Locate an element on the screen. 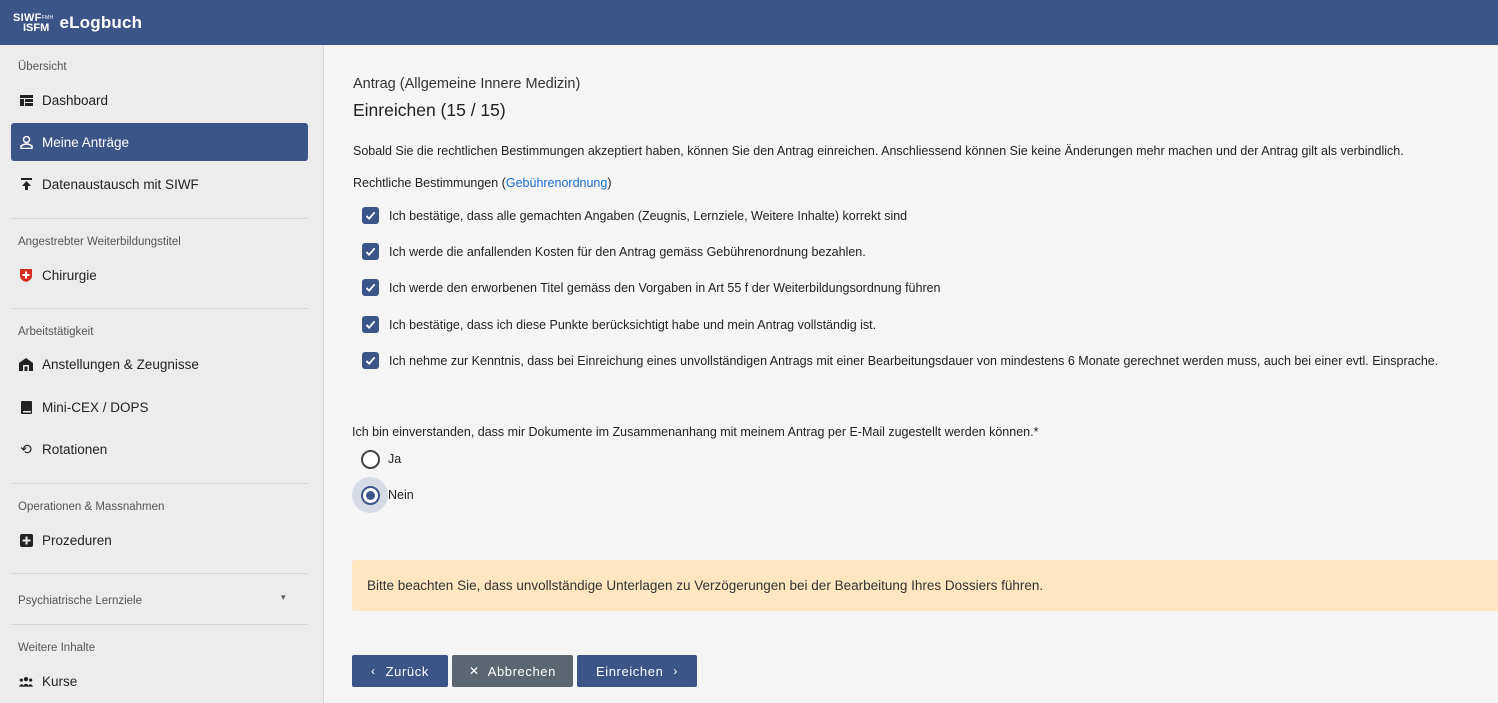 The image size is (1498, 703). sidebar-item-label: Meine Anträge is located at coordinates (86, 142).